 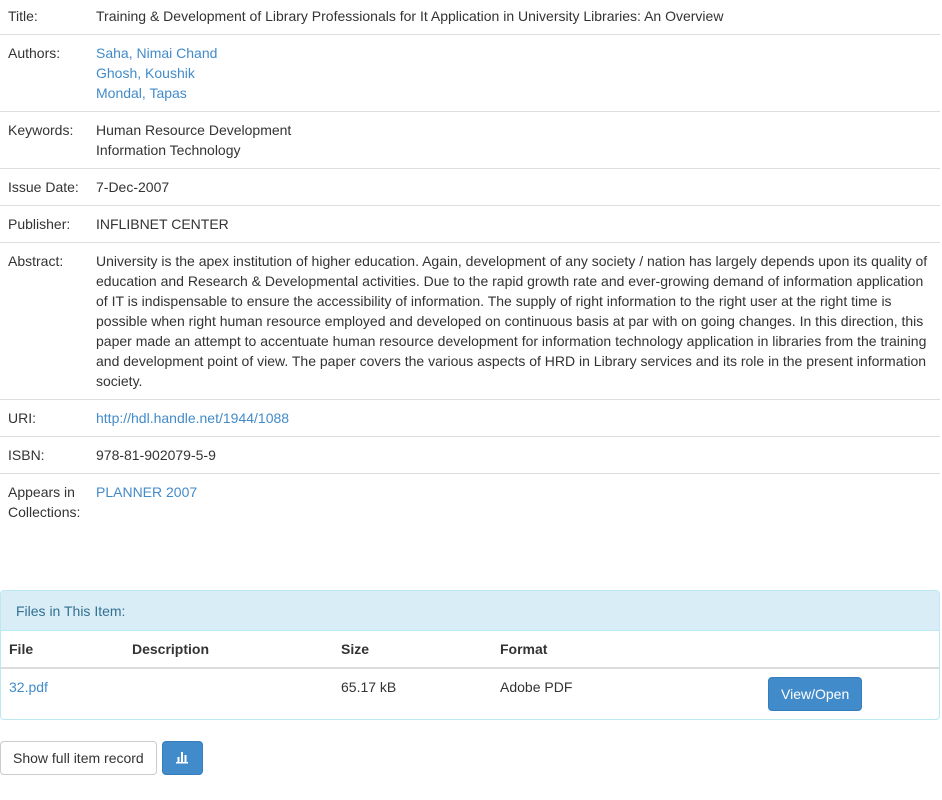 I want to click on metadata-row-collections: Appears in Collections: PLANNER 2007, so click(x=470, y=501).